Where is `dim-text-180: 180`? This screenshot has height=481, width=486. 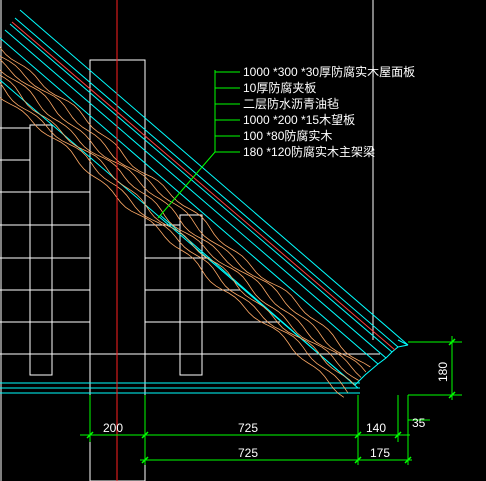
dim-text-180: 180 is located at coordinates (443, 372).